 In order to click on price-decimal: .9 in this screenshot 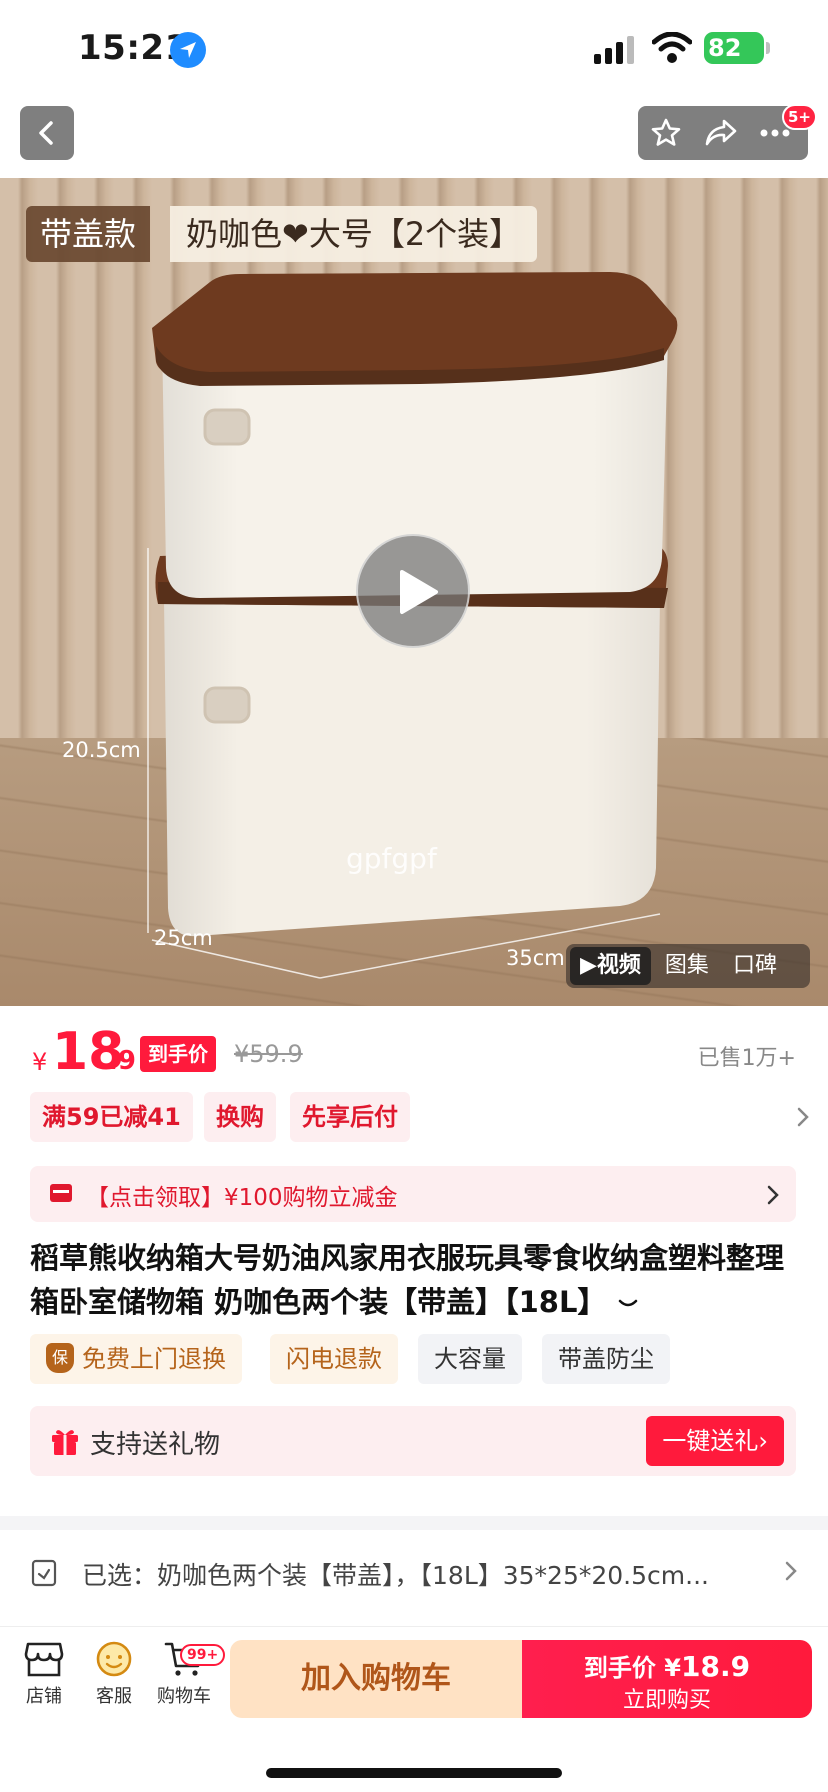, I will do `click(122, 1061)`.